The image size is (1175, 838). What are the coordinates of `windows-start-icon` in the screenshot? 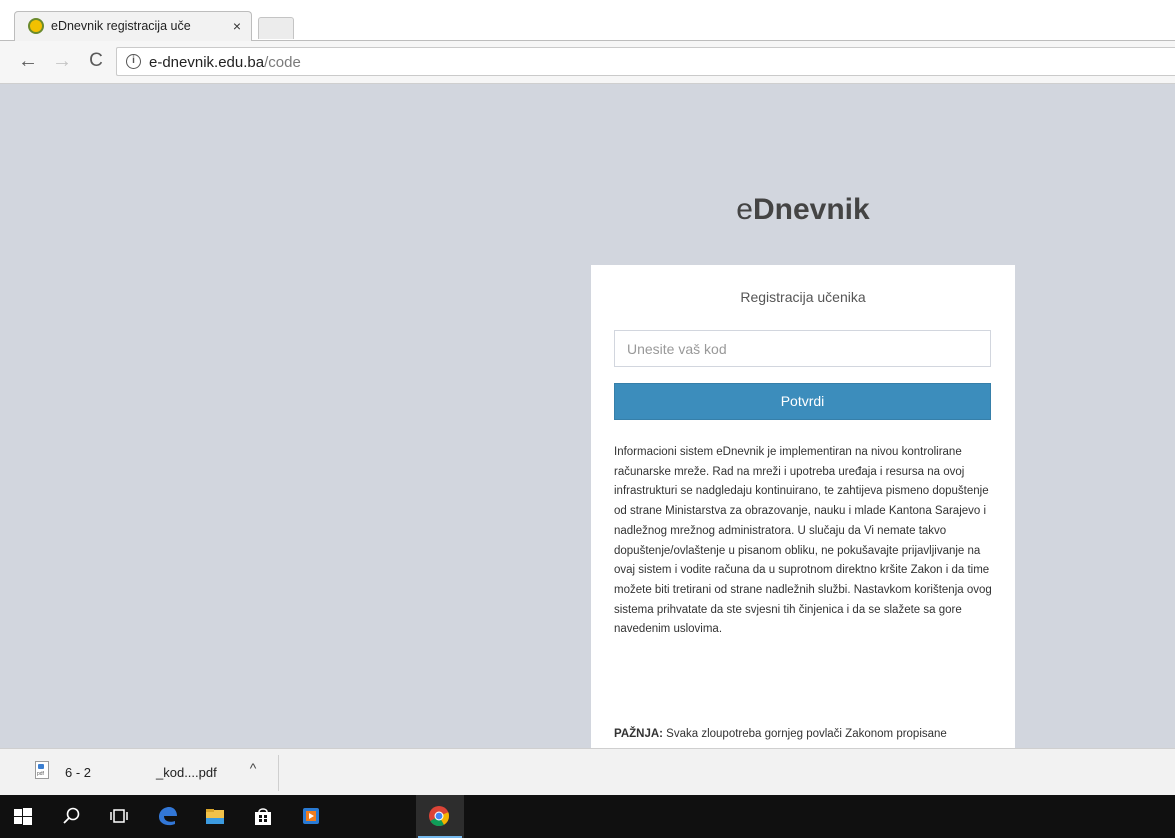 It's located at (24, 816).